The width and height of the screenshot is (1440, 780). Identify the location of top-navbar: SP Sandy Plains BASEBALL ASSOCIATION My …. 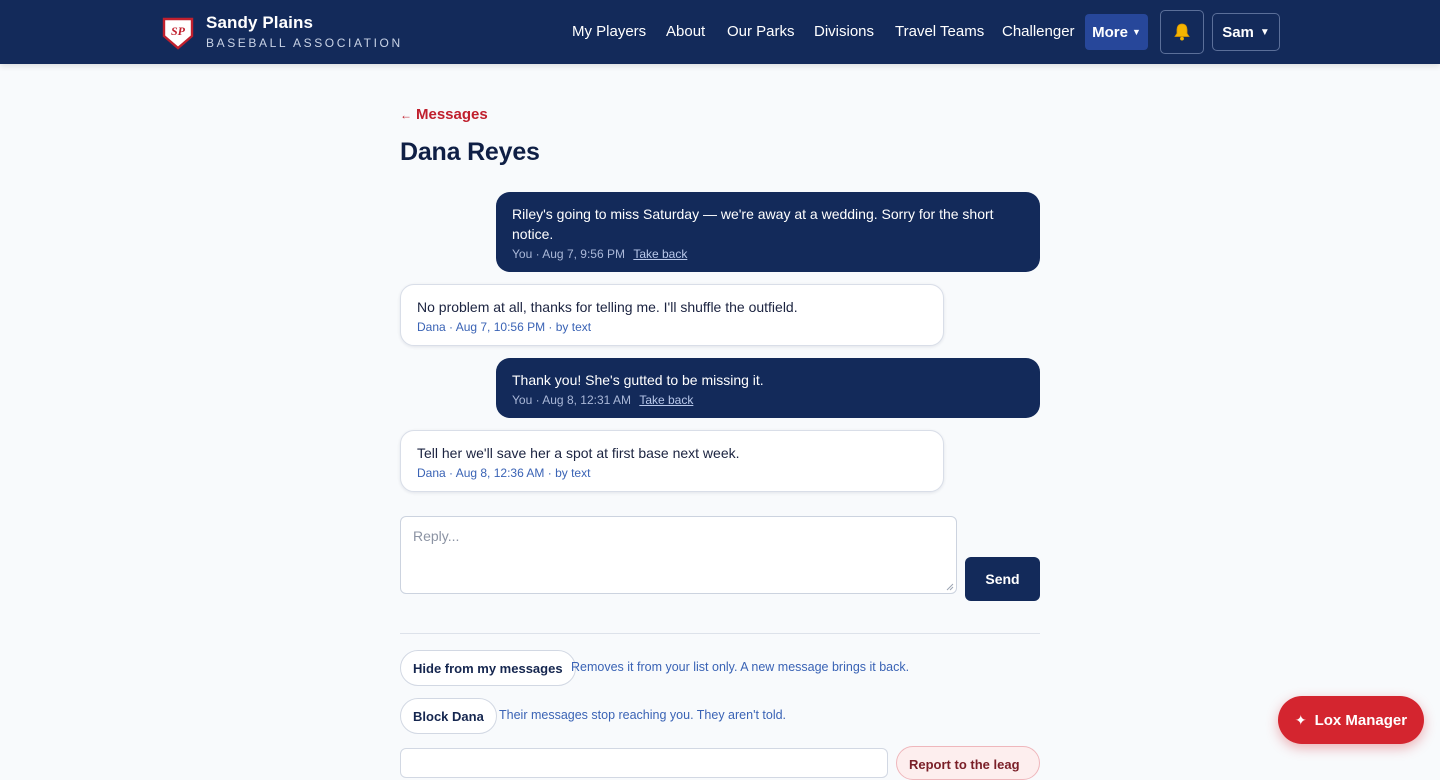
(720, 32).